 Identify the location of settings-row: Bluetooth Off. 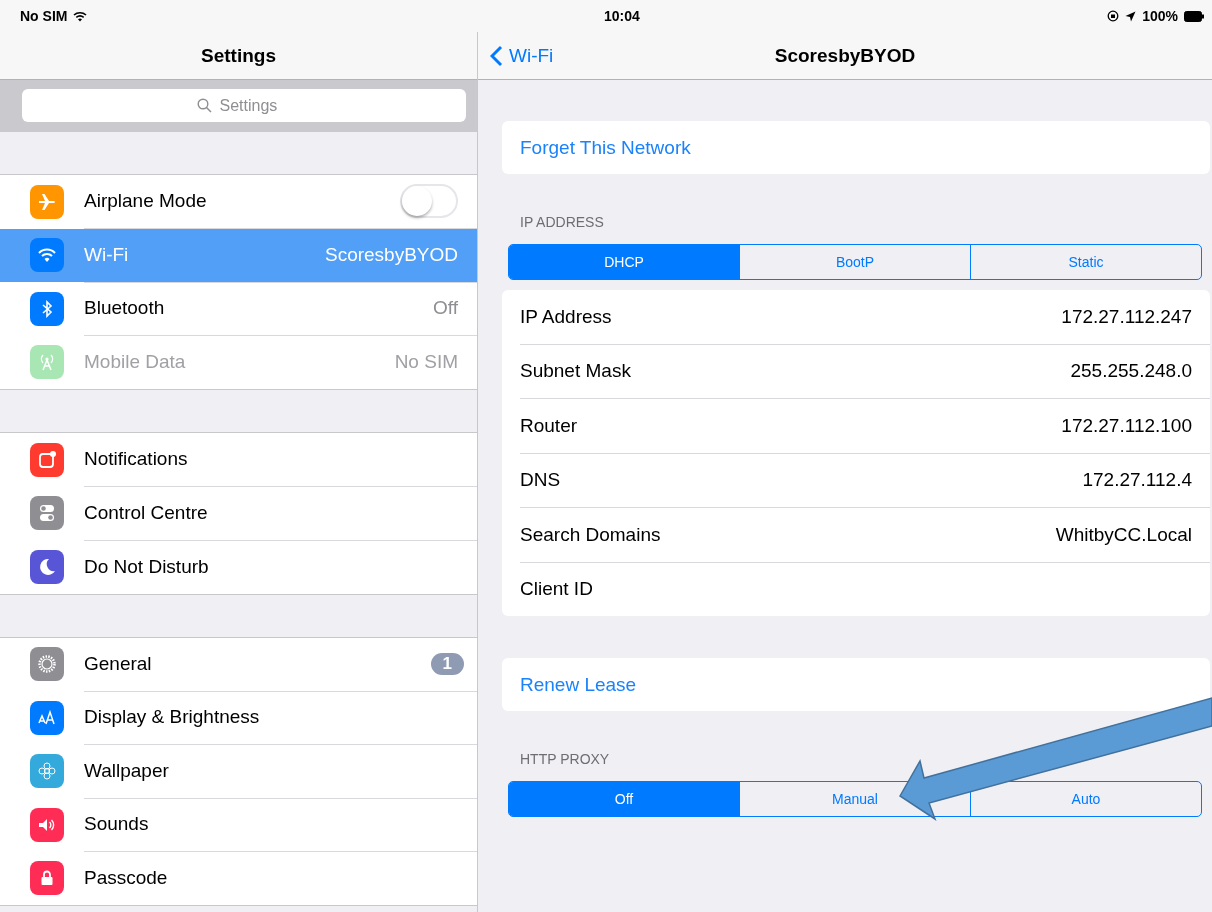
(238, 309).